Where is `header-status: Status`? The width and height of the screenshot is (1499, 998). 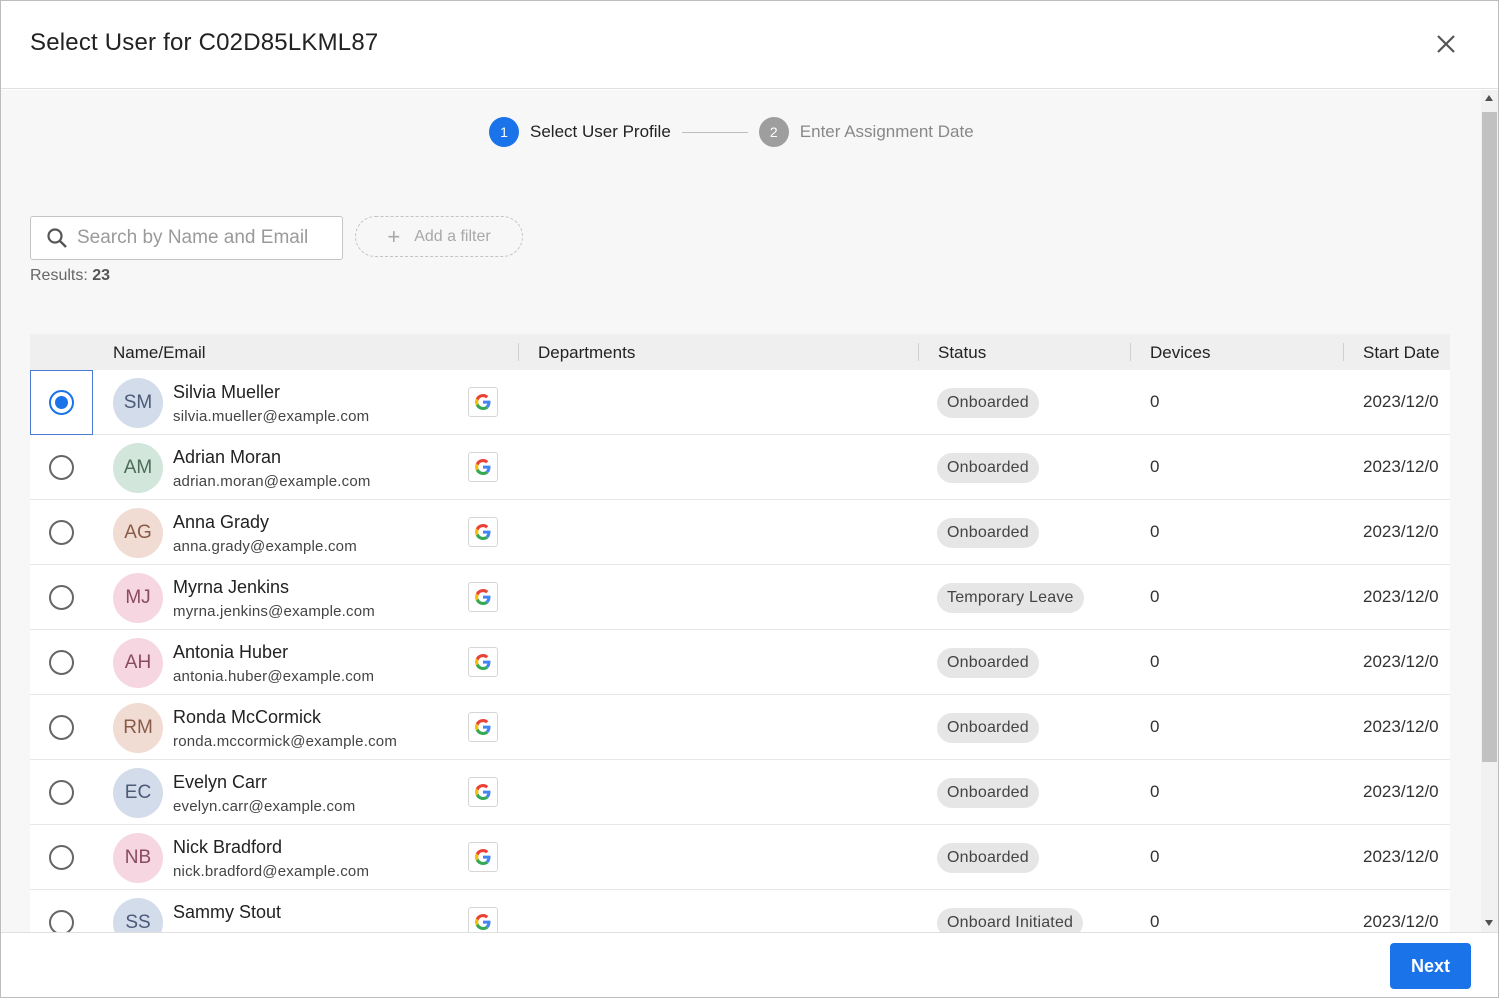
header-status: Status is located at coordinates (962, 353).